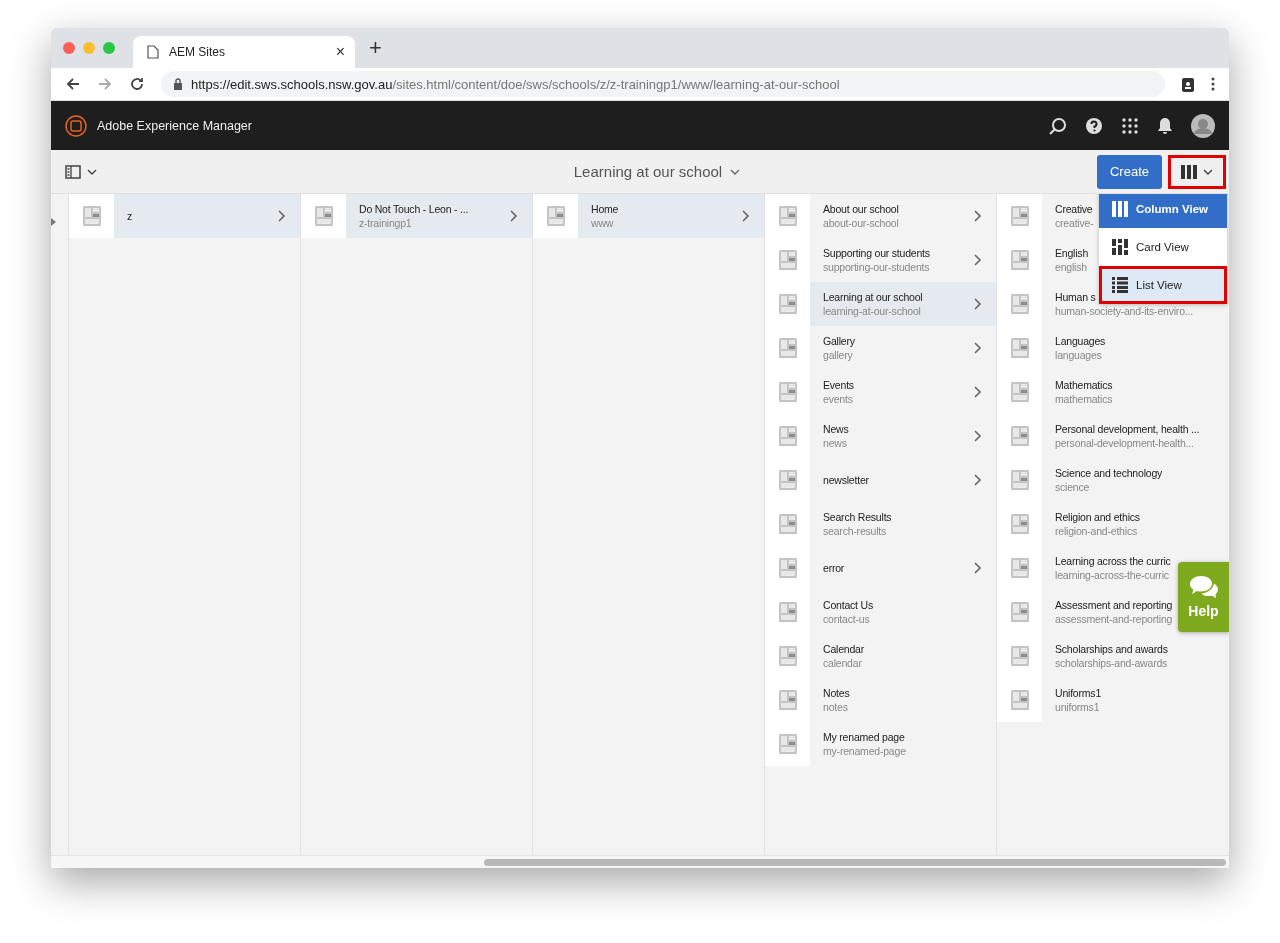 Image resolution: width=1280 pixels, height=943 pixels. I want to click on address-field: https://edit.sws.schools.nsw.gov.au/sites.html/content/doe/sws/schools/z/z-trainingp1/www/learning-at-our-school, so click(663, 84).